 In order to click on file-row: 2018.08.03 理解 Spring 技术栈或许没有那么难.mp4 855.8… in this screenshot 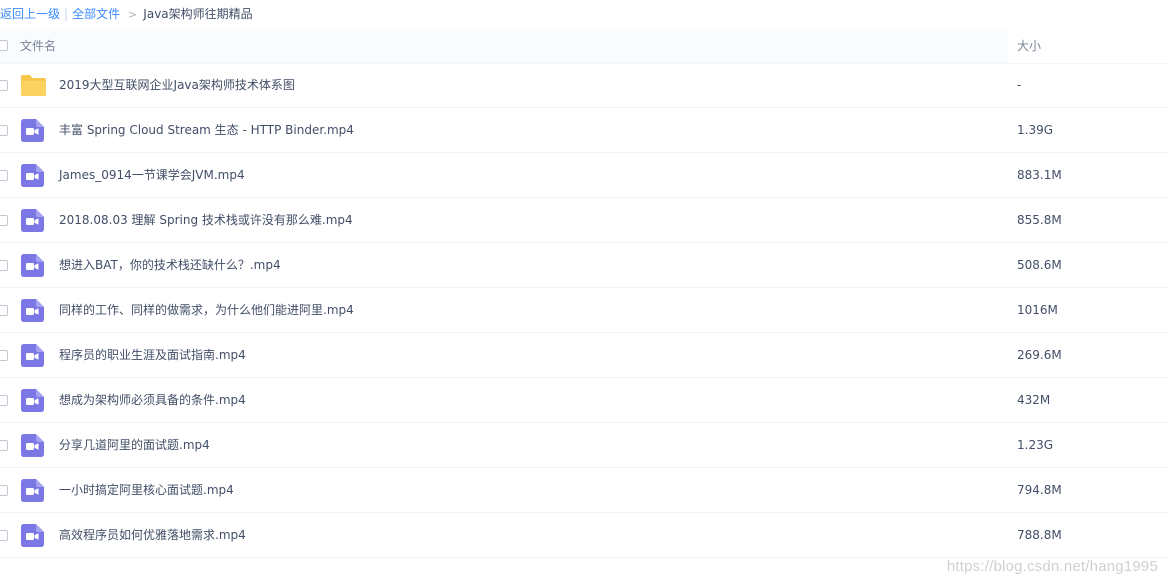, I will do `click(584, 220)`.